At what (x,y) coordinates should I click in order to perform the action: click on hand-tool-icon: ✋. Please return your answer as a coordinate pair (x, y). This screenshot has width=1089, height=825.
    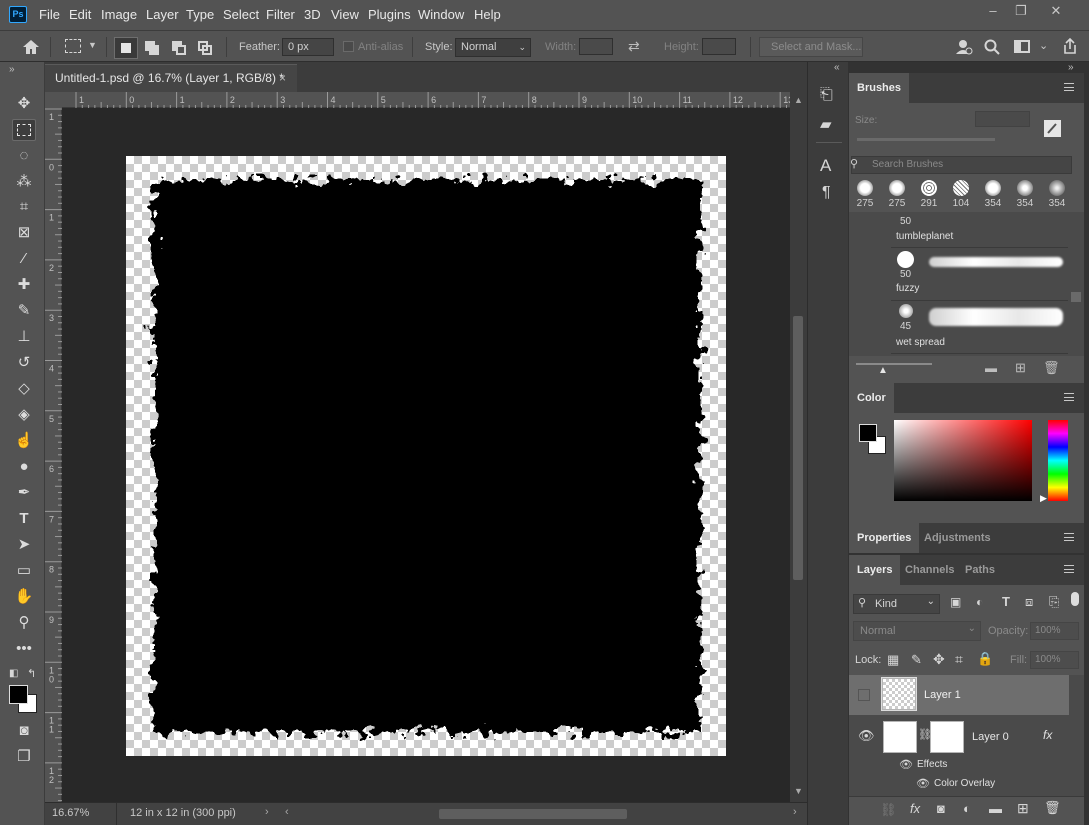
    Looking at the image, I should click on (24, 597).